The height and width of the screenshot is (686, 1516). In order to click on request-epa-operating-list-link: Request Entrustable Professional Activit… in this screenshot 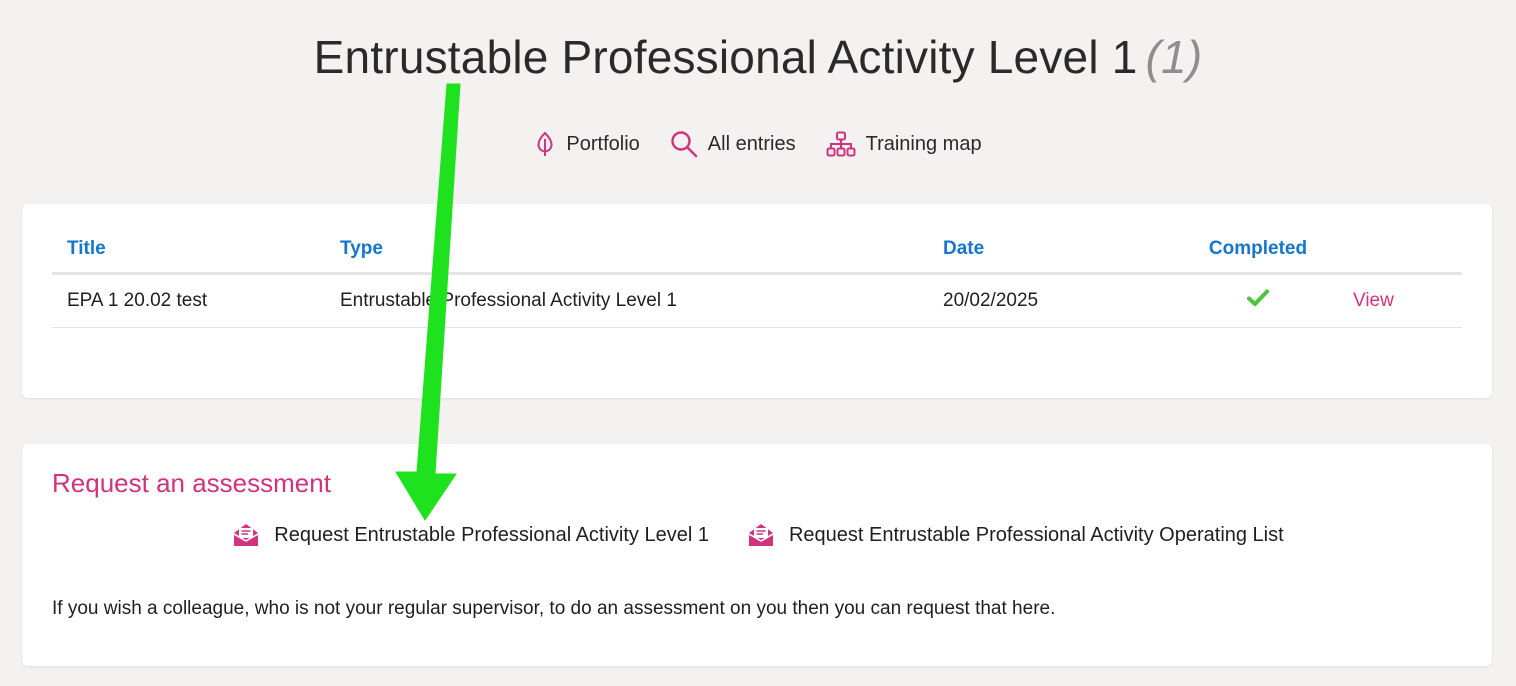, I will do `click(1015, 535)`.